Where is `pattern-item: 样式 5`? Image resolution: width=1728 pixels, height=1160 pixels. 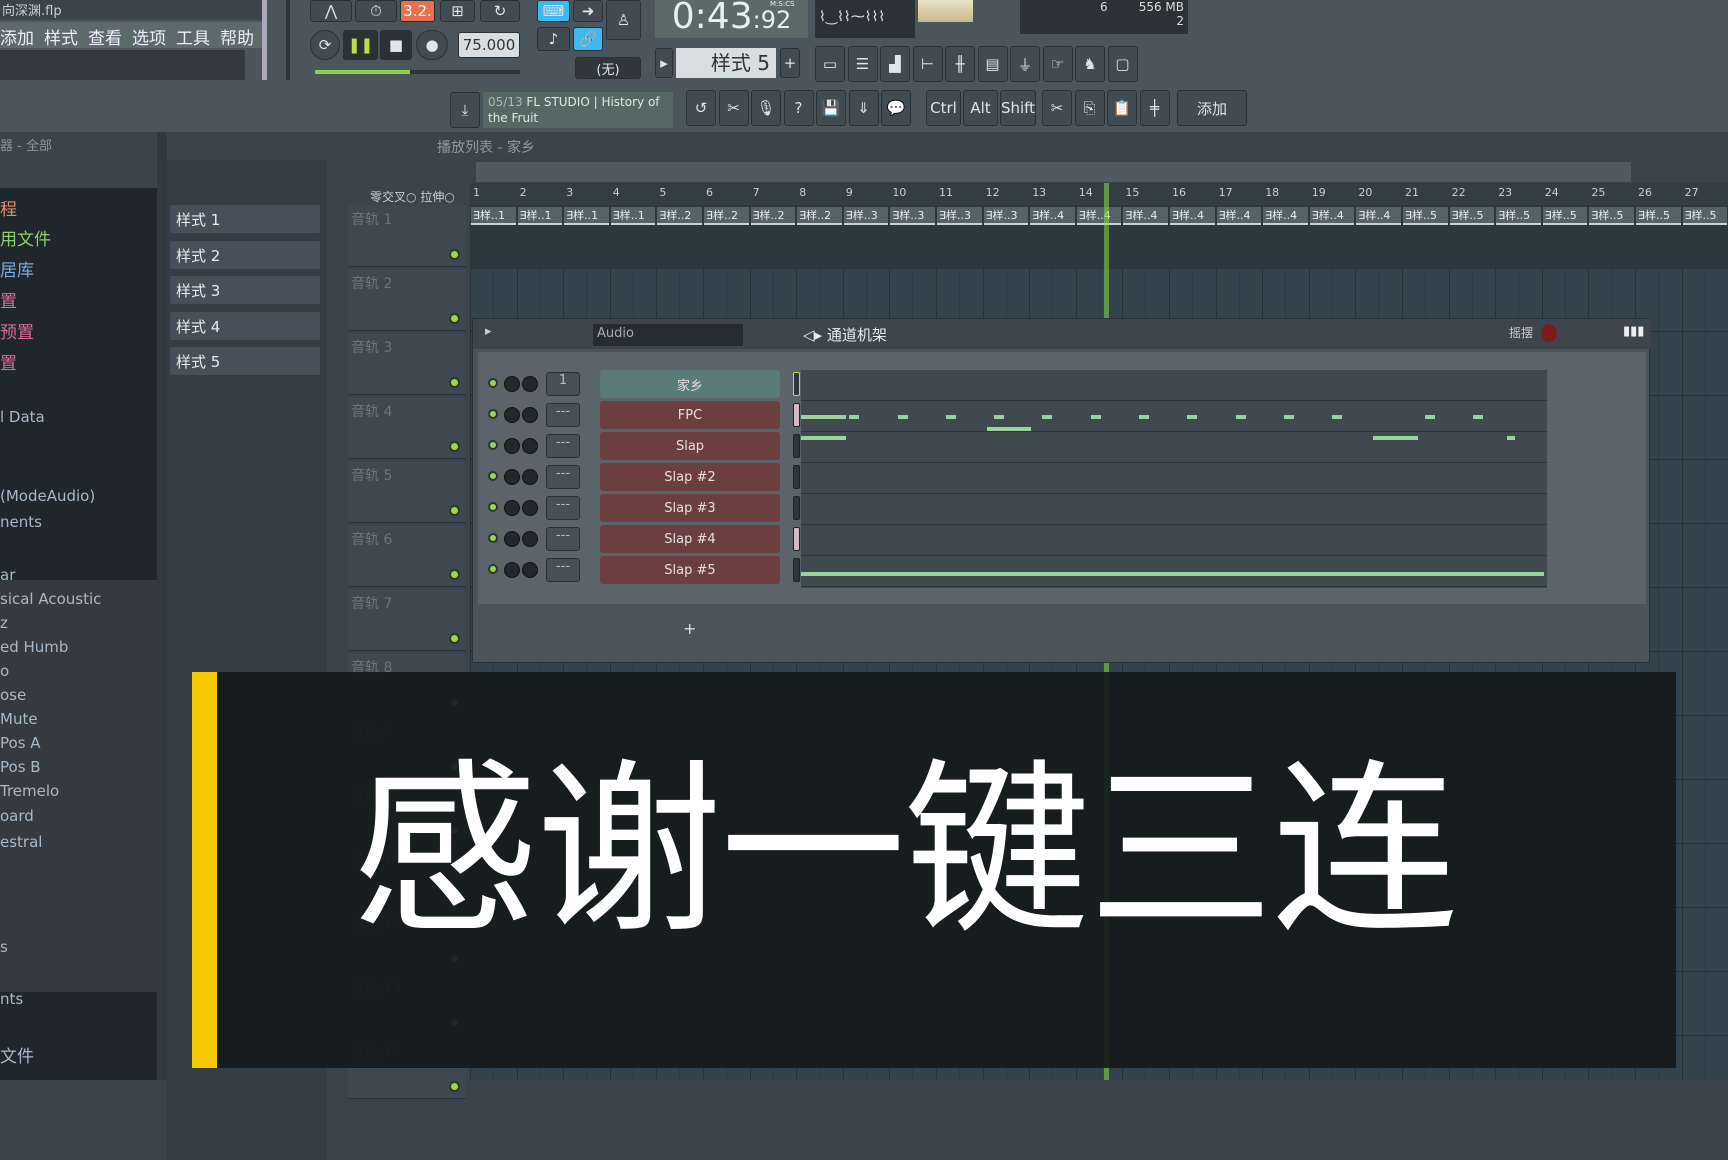
pattern-item: 样式 5 is located at coordinates (245, 361).